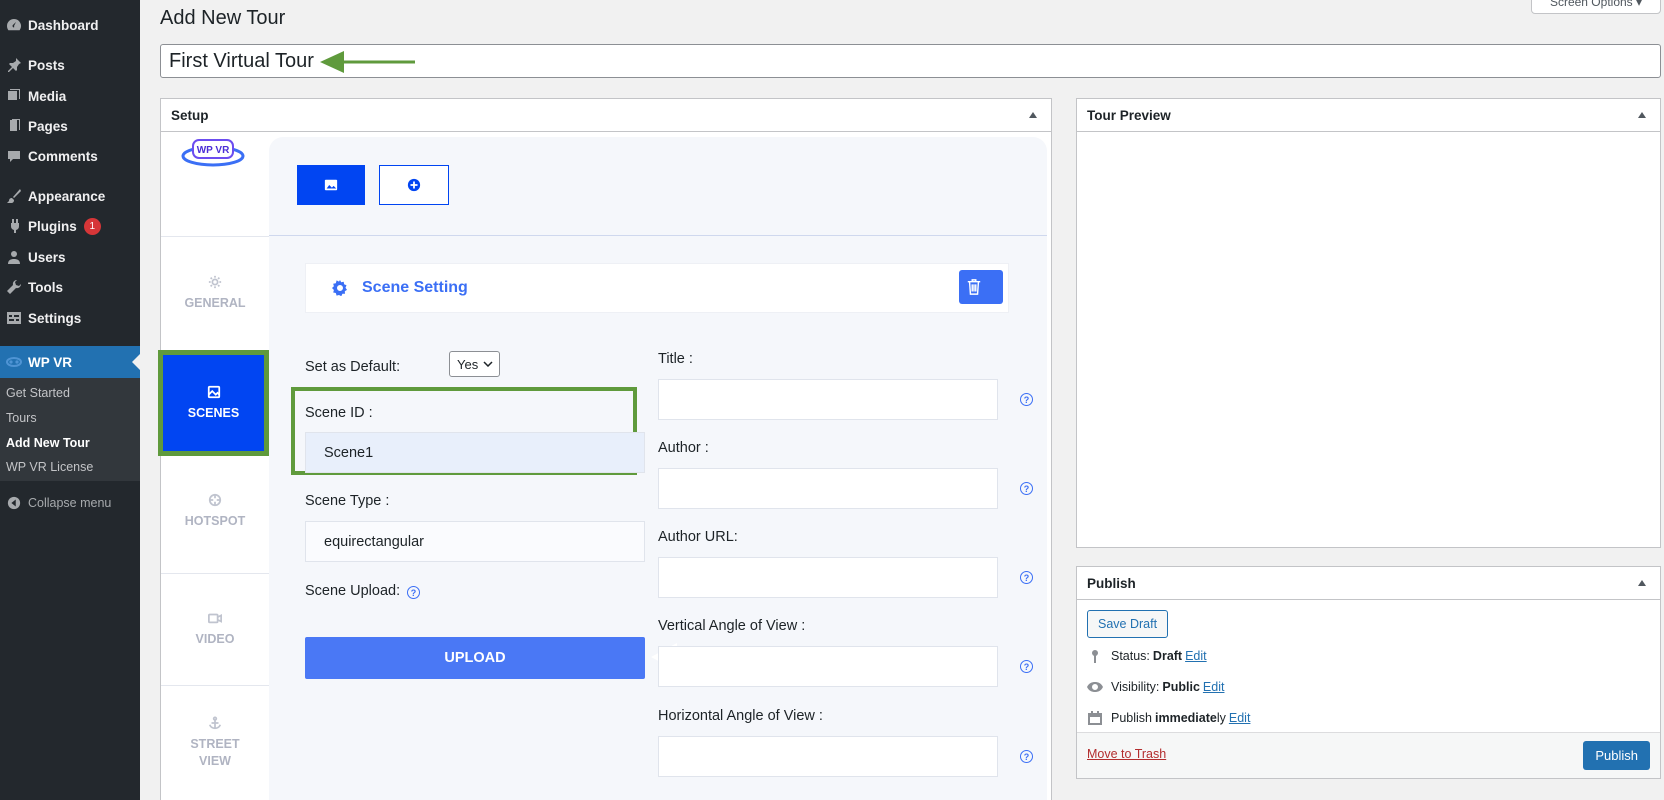 The width and height of the screenshot is (1664, 800). I want to click on scene-type-label: Scene Type :, so click(347, 501).